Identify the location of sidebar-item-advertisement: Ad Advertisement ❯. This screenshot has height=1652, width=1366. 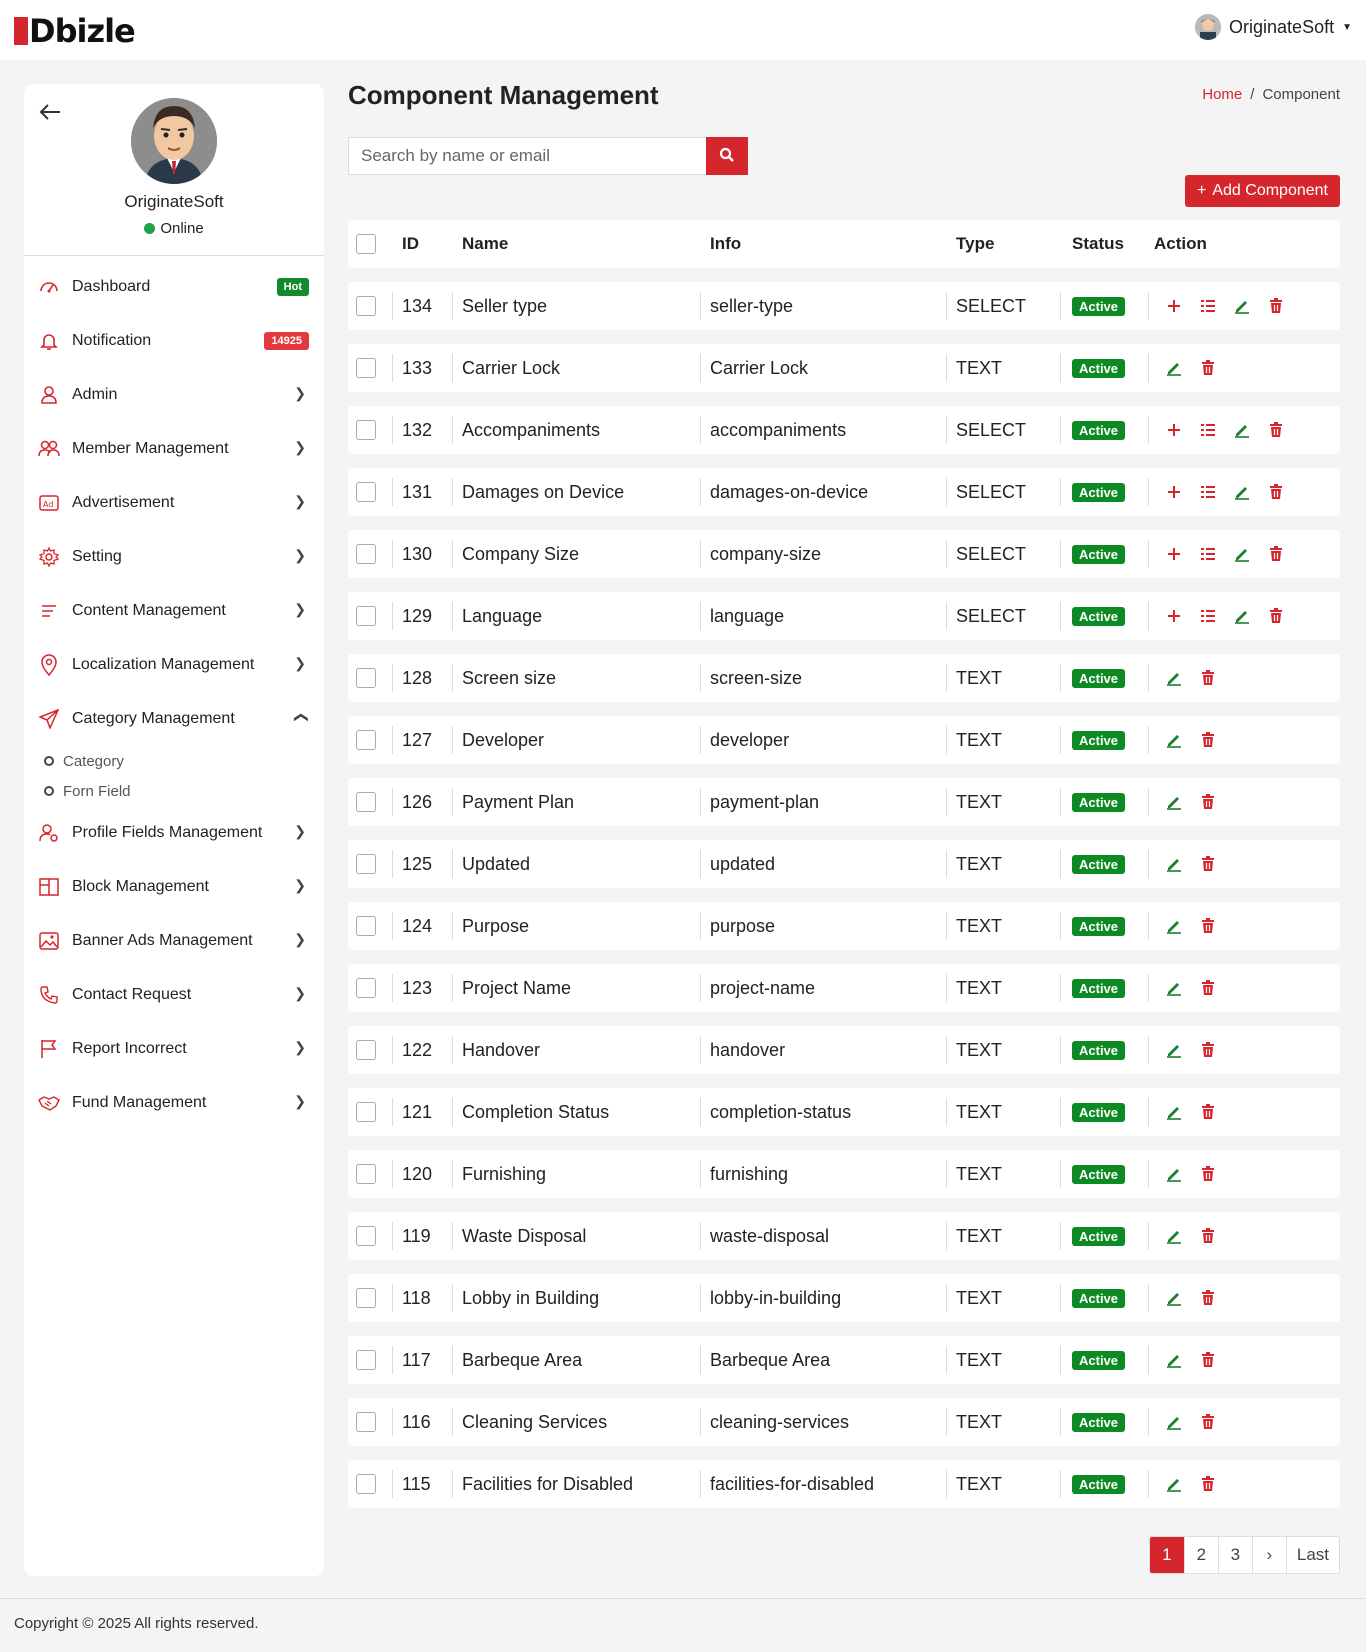
(174, 503).